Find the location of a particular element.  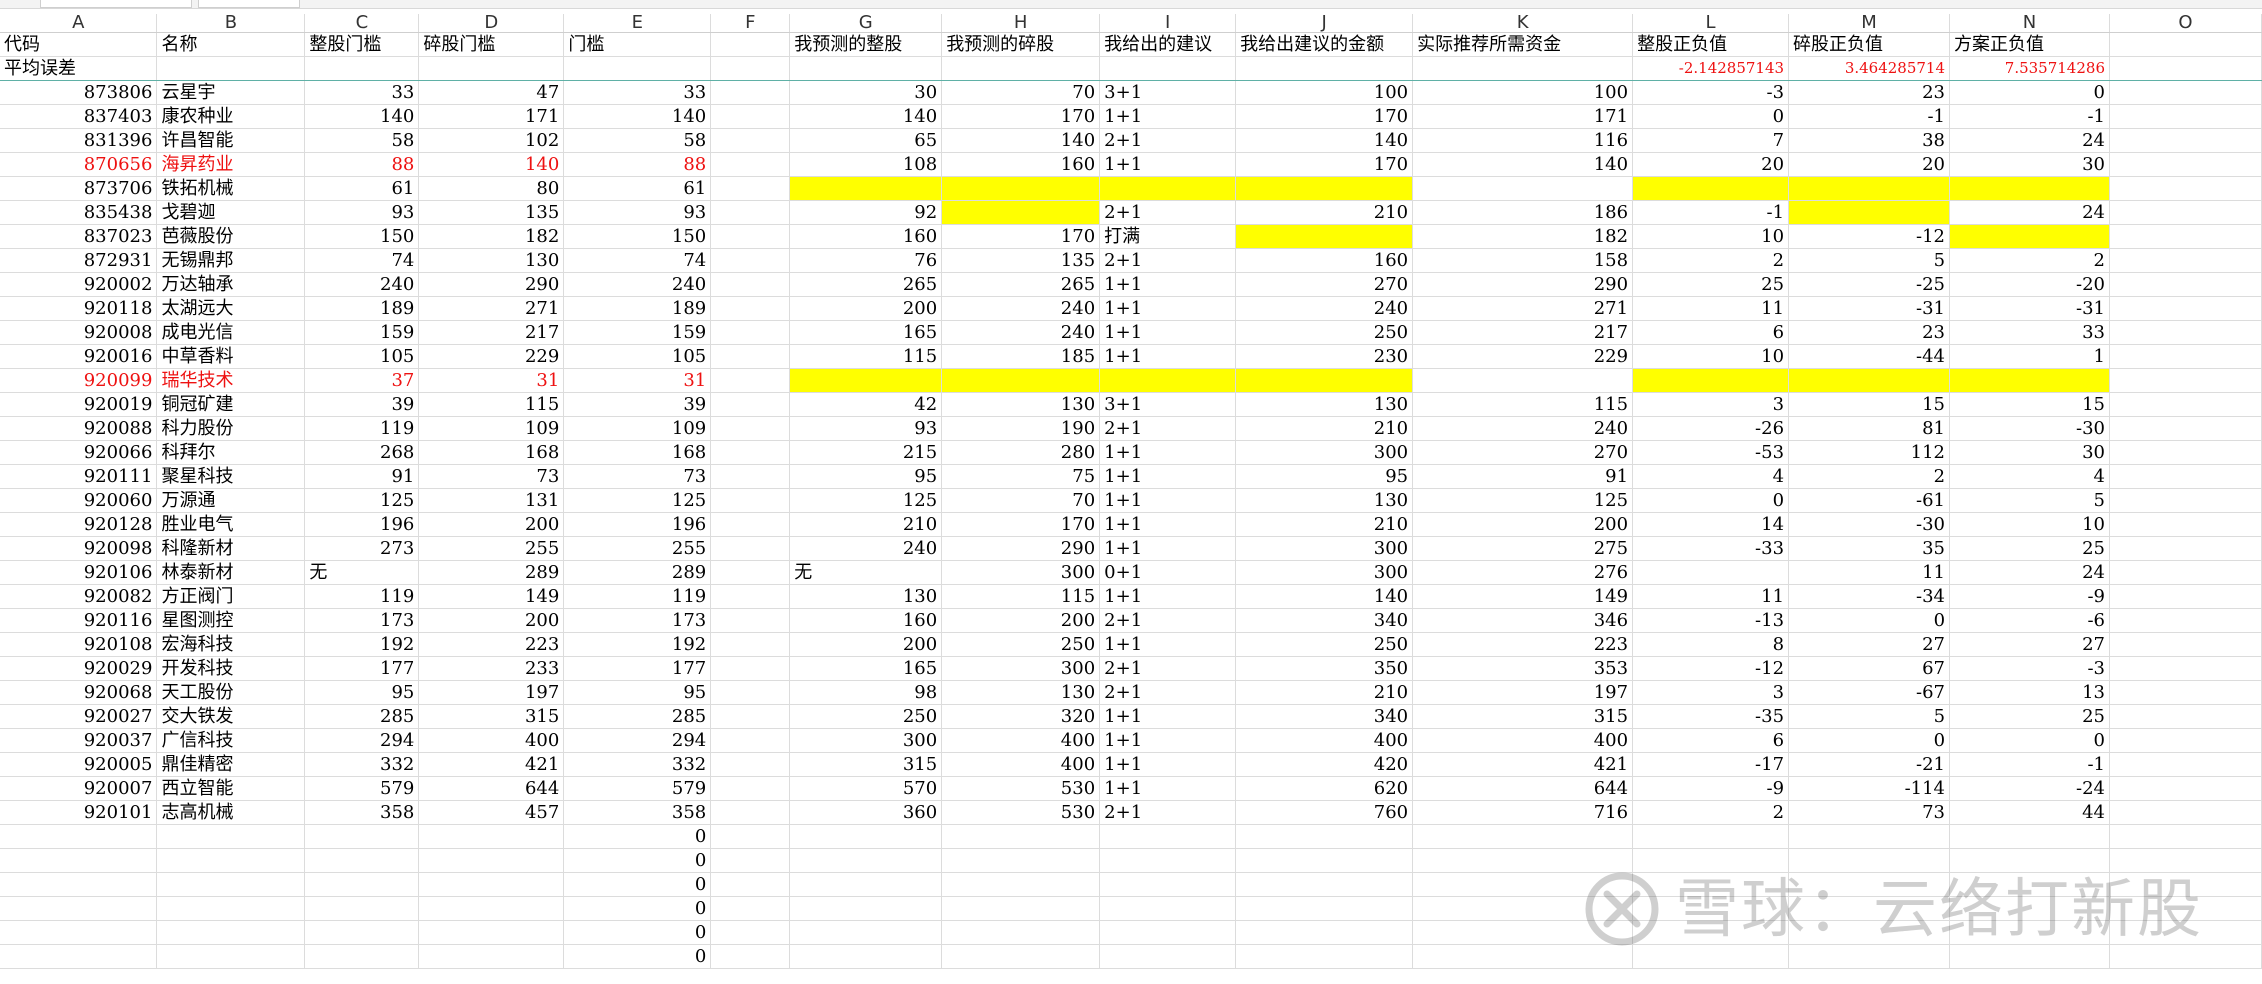

cell: 280 is located at coordinates (1021, 452).